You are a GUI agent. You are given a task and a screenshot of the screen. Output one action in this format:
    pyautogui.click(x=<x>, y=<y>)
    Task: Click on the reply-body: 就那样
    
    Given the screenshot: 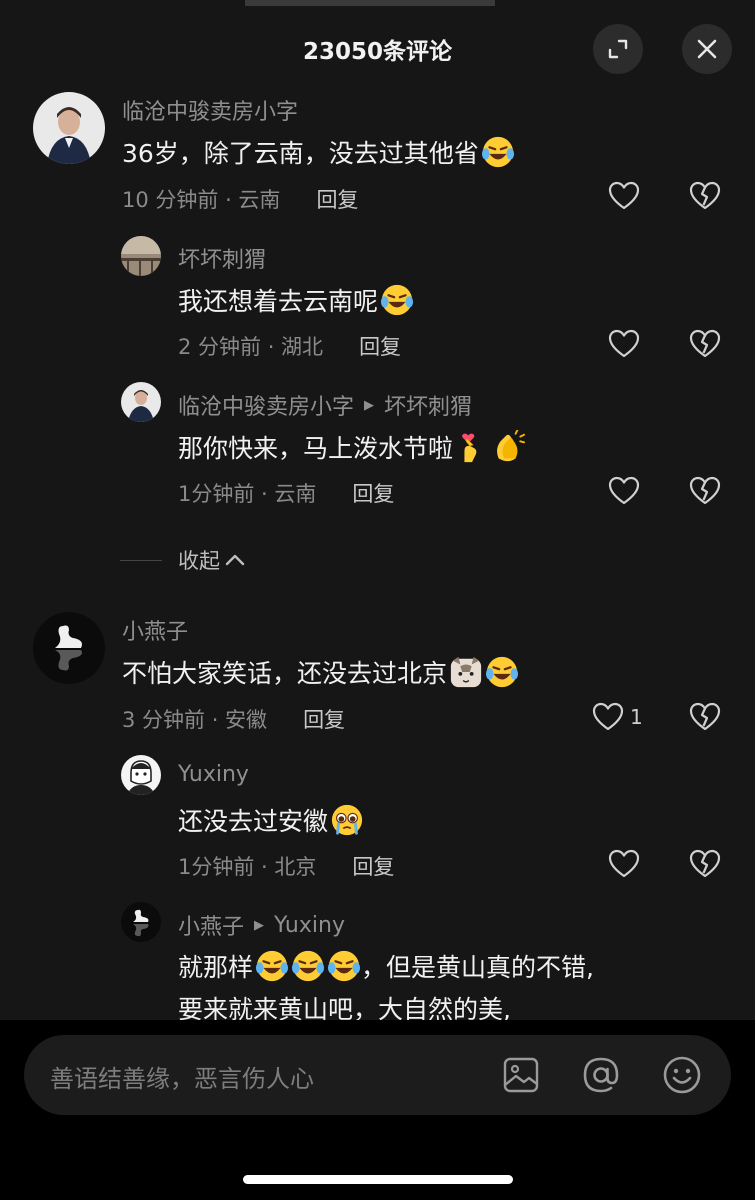 What is the action you would take?
    pyautogui.click(x=216, y=967)
    